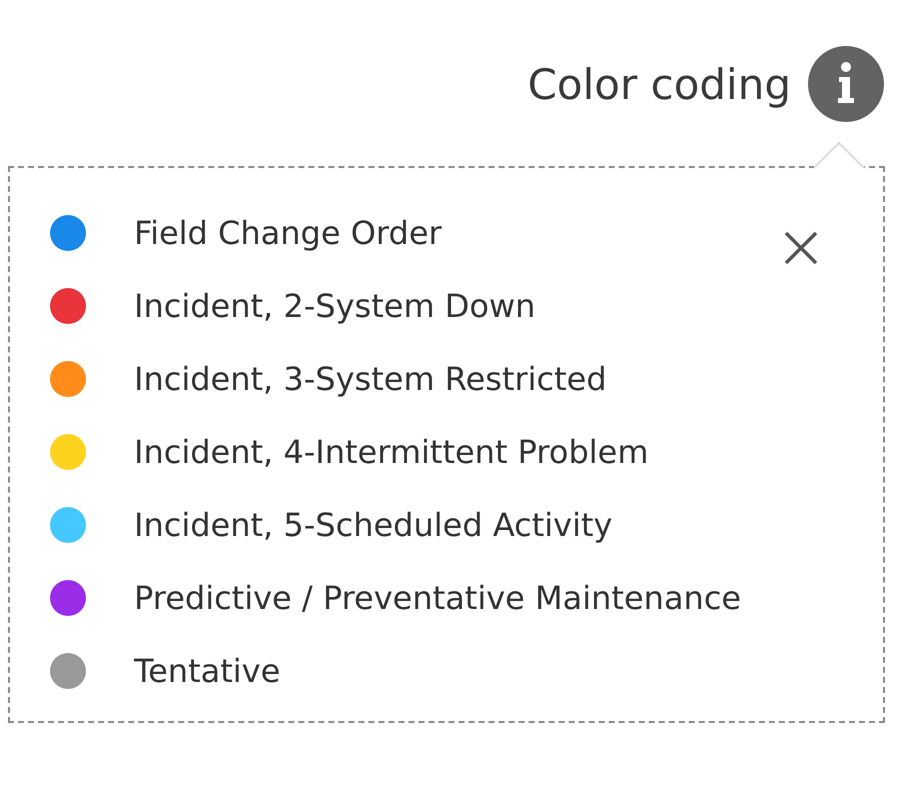 This screenshot has height=810, width=907. I want to click on legend-label: Incident, 4-Intermittent Problem, so click(392, 452).